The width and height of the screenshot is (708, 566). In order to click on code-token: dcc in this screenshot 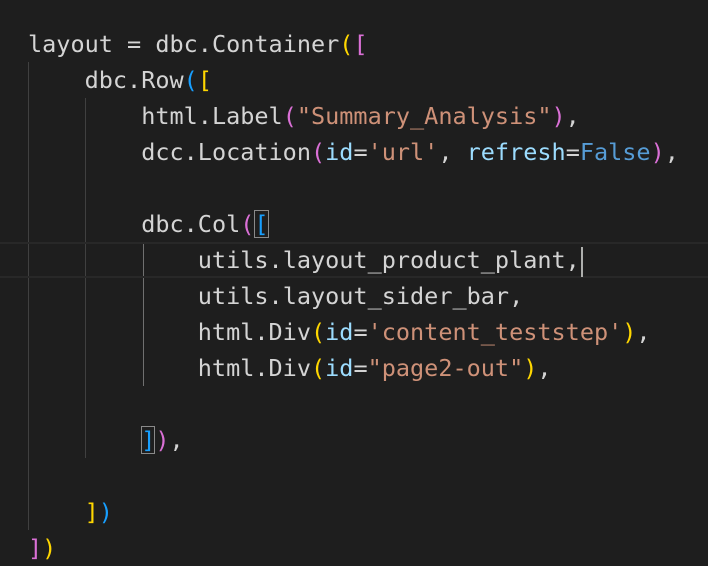, I will do `click(162, 152)`.